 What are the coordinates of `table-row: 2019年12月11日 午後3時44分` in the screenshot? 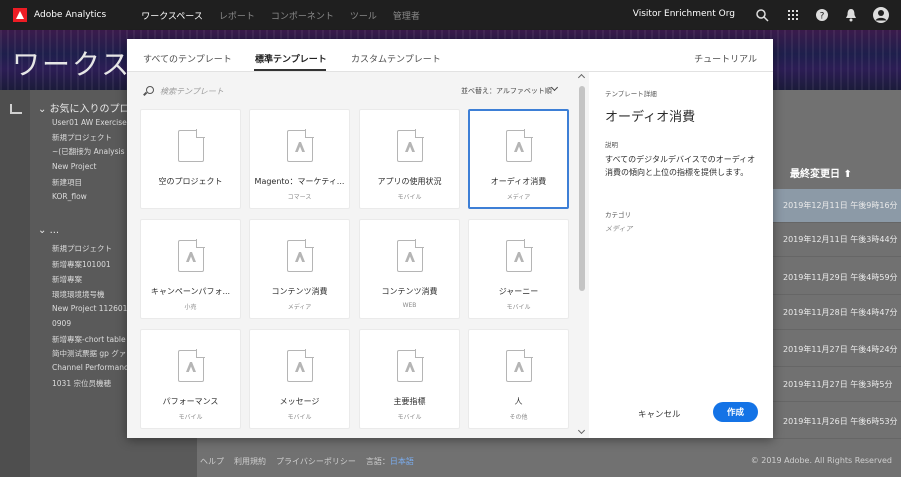 It's located at (837, 240).